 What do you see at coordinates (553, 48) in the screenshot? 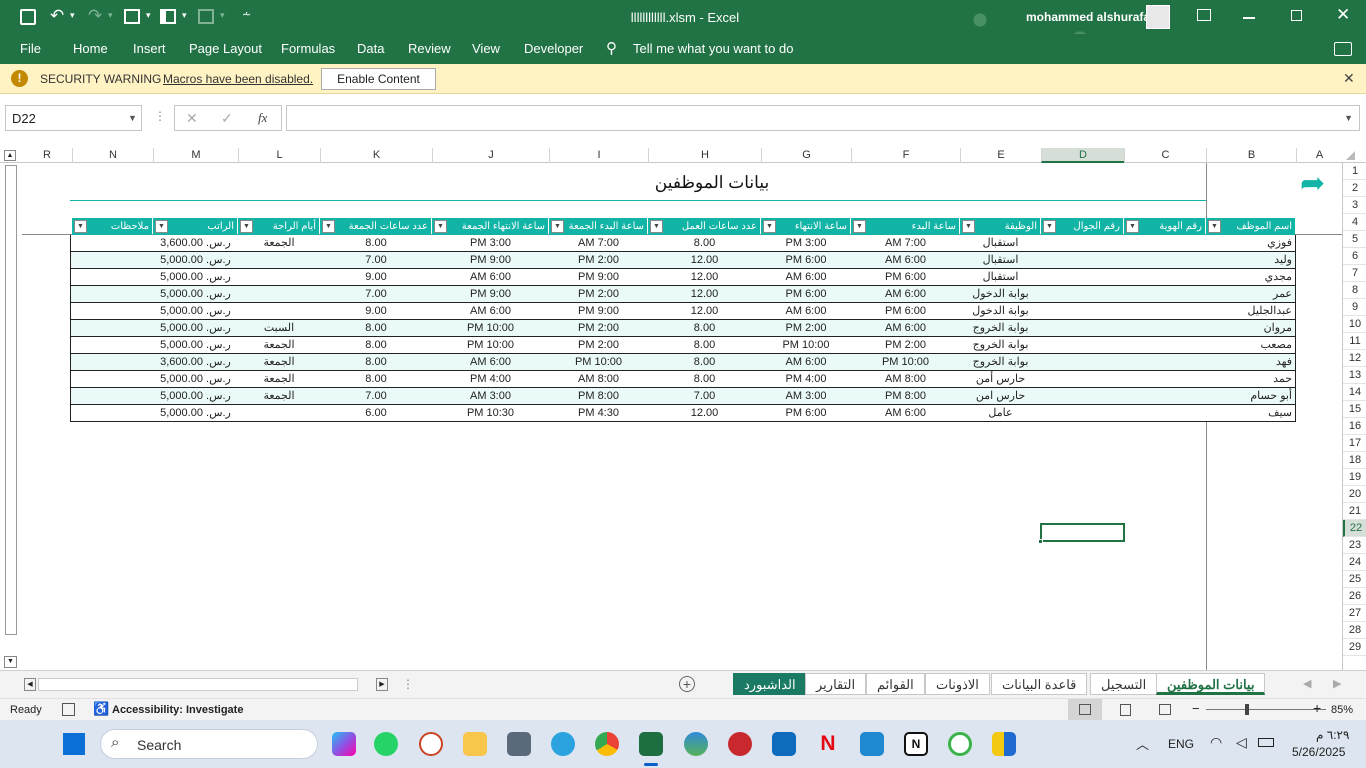
I see `tab-developer: Developer` at bounding box center [553, 48].